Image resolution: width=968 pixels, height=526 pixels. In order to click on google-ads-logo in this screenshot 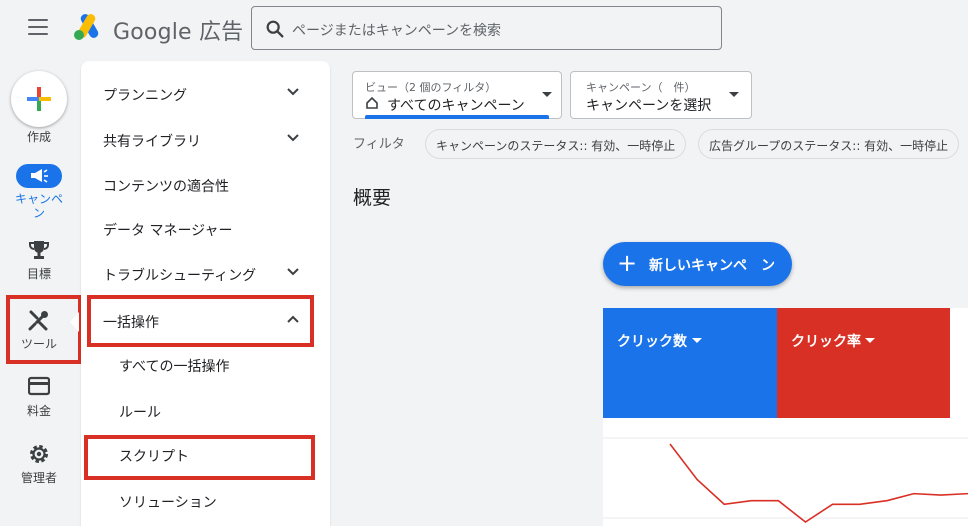, I will do `click(86, 27)`.